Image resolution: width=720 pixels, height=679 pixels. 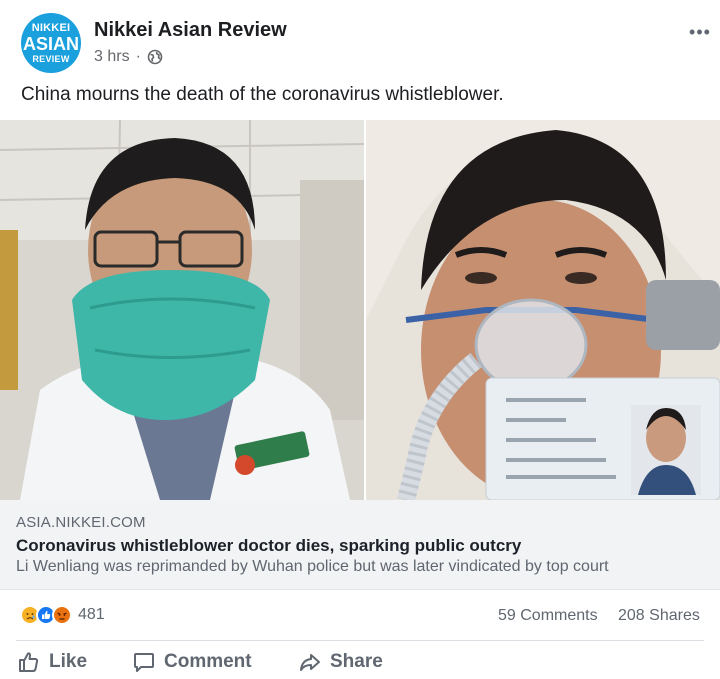 I want to click on post-actions: Like Comment Share, so click(x=360, y=663).